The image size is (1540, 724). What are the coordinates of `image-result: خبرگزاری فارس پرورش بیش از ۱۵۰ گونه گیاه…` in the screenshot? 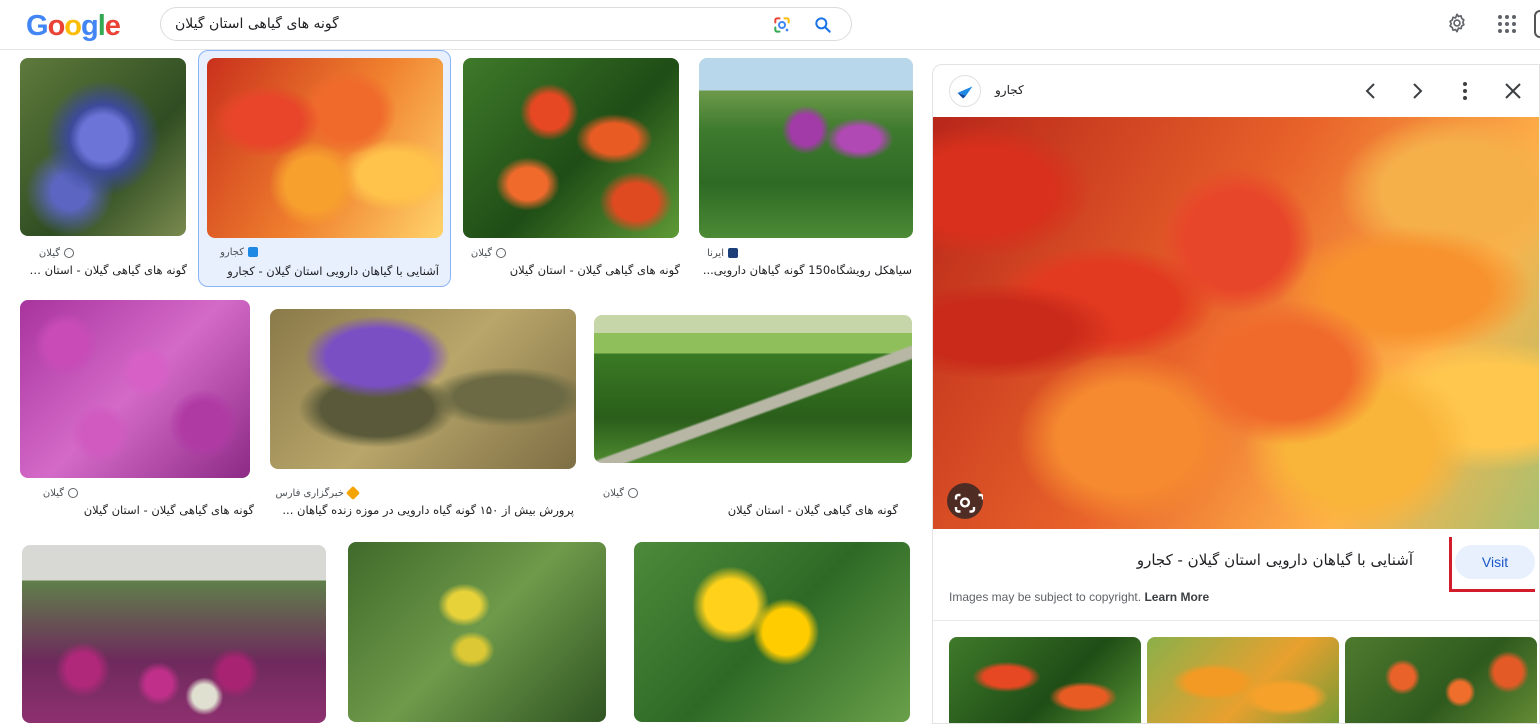 It's located at (424, 411).